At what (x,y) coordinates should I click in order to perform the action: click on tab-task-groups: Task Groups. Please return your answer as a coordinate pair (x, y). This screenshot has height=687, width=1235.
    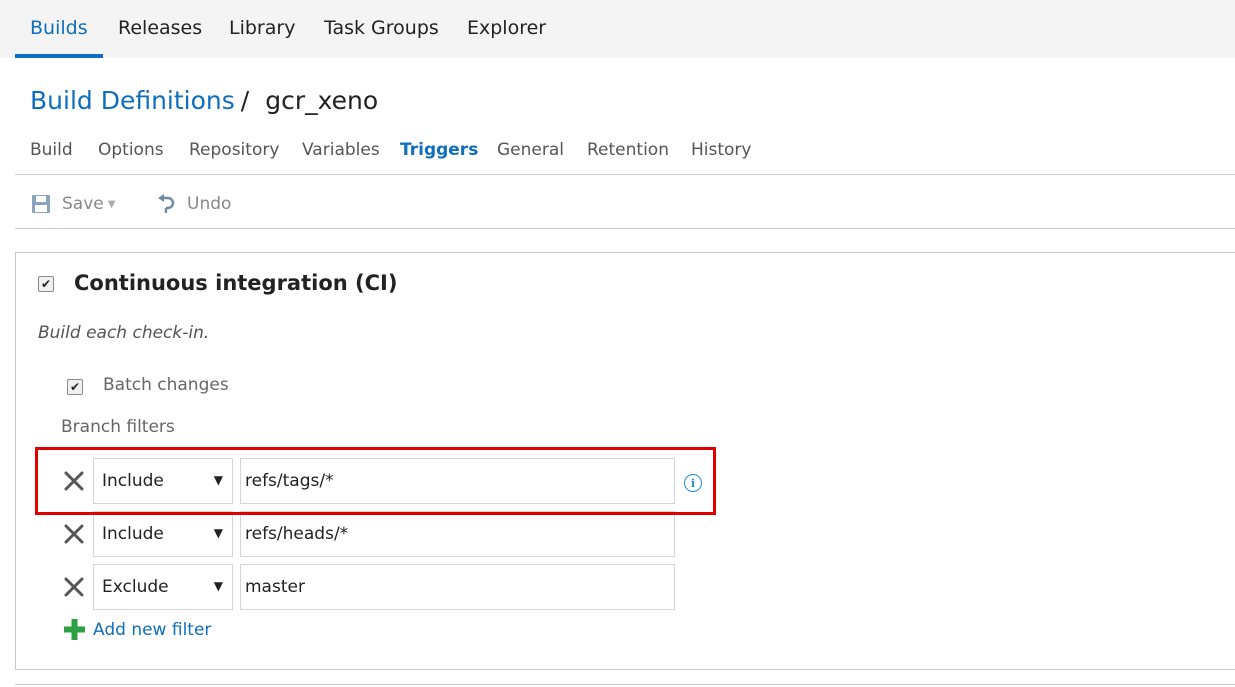
    Looking at the image, I should click on (381, 28).